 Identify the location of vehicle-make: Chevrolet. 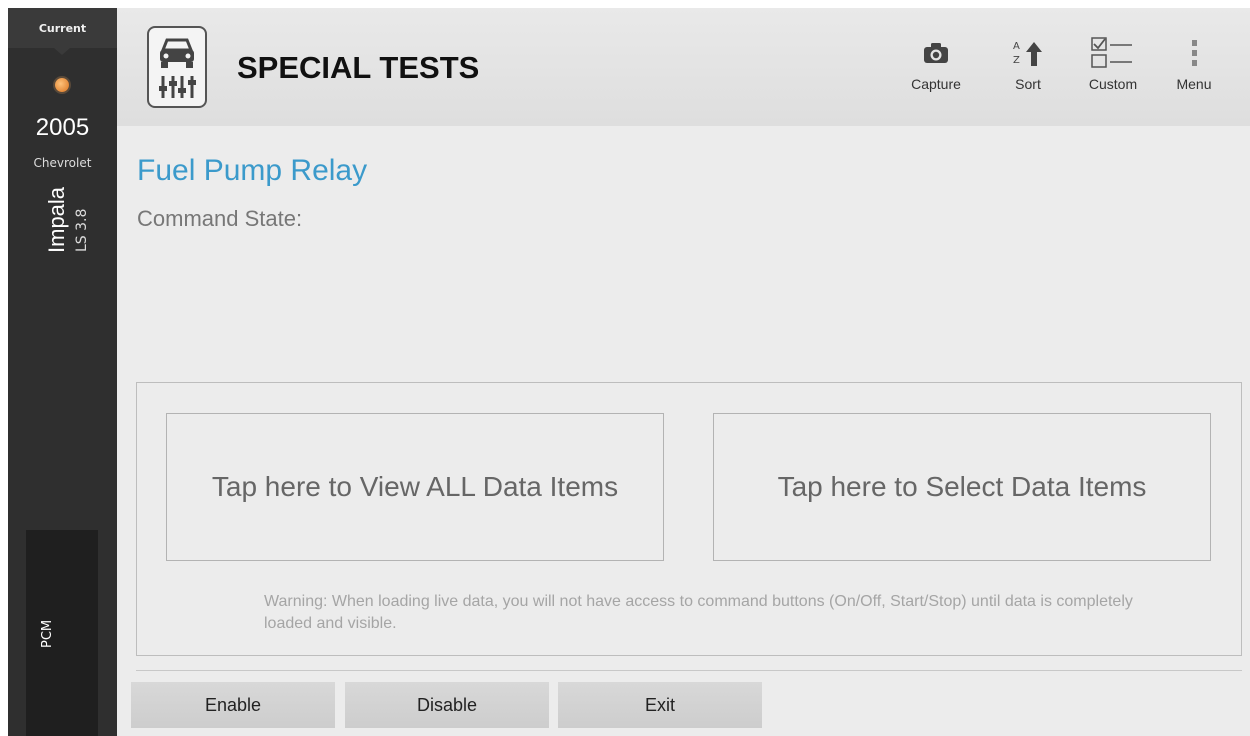
(62, 163).